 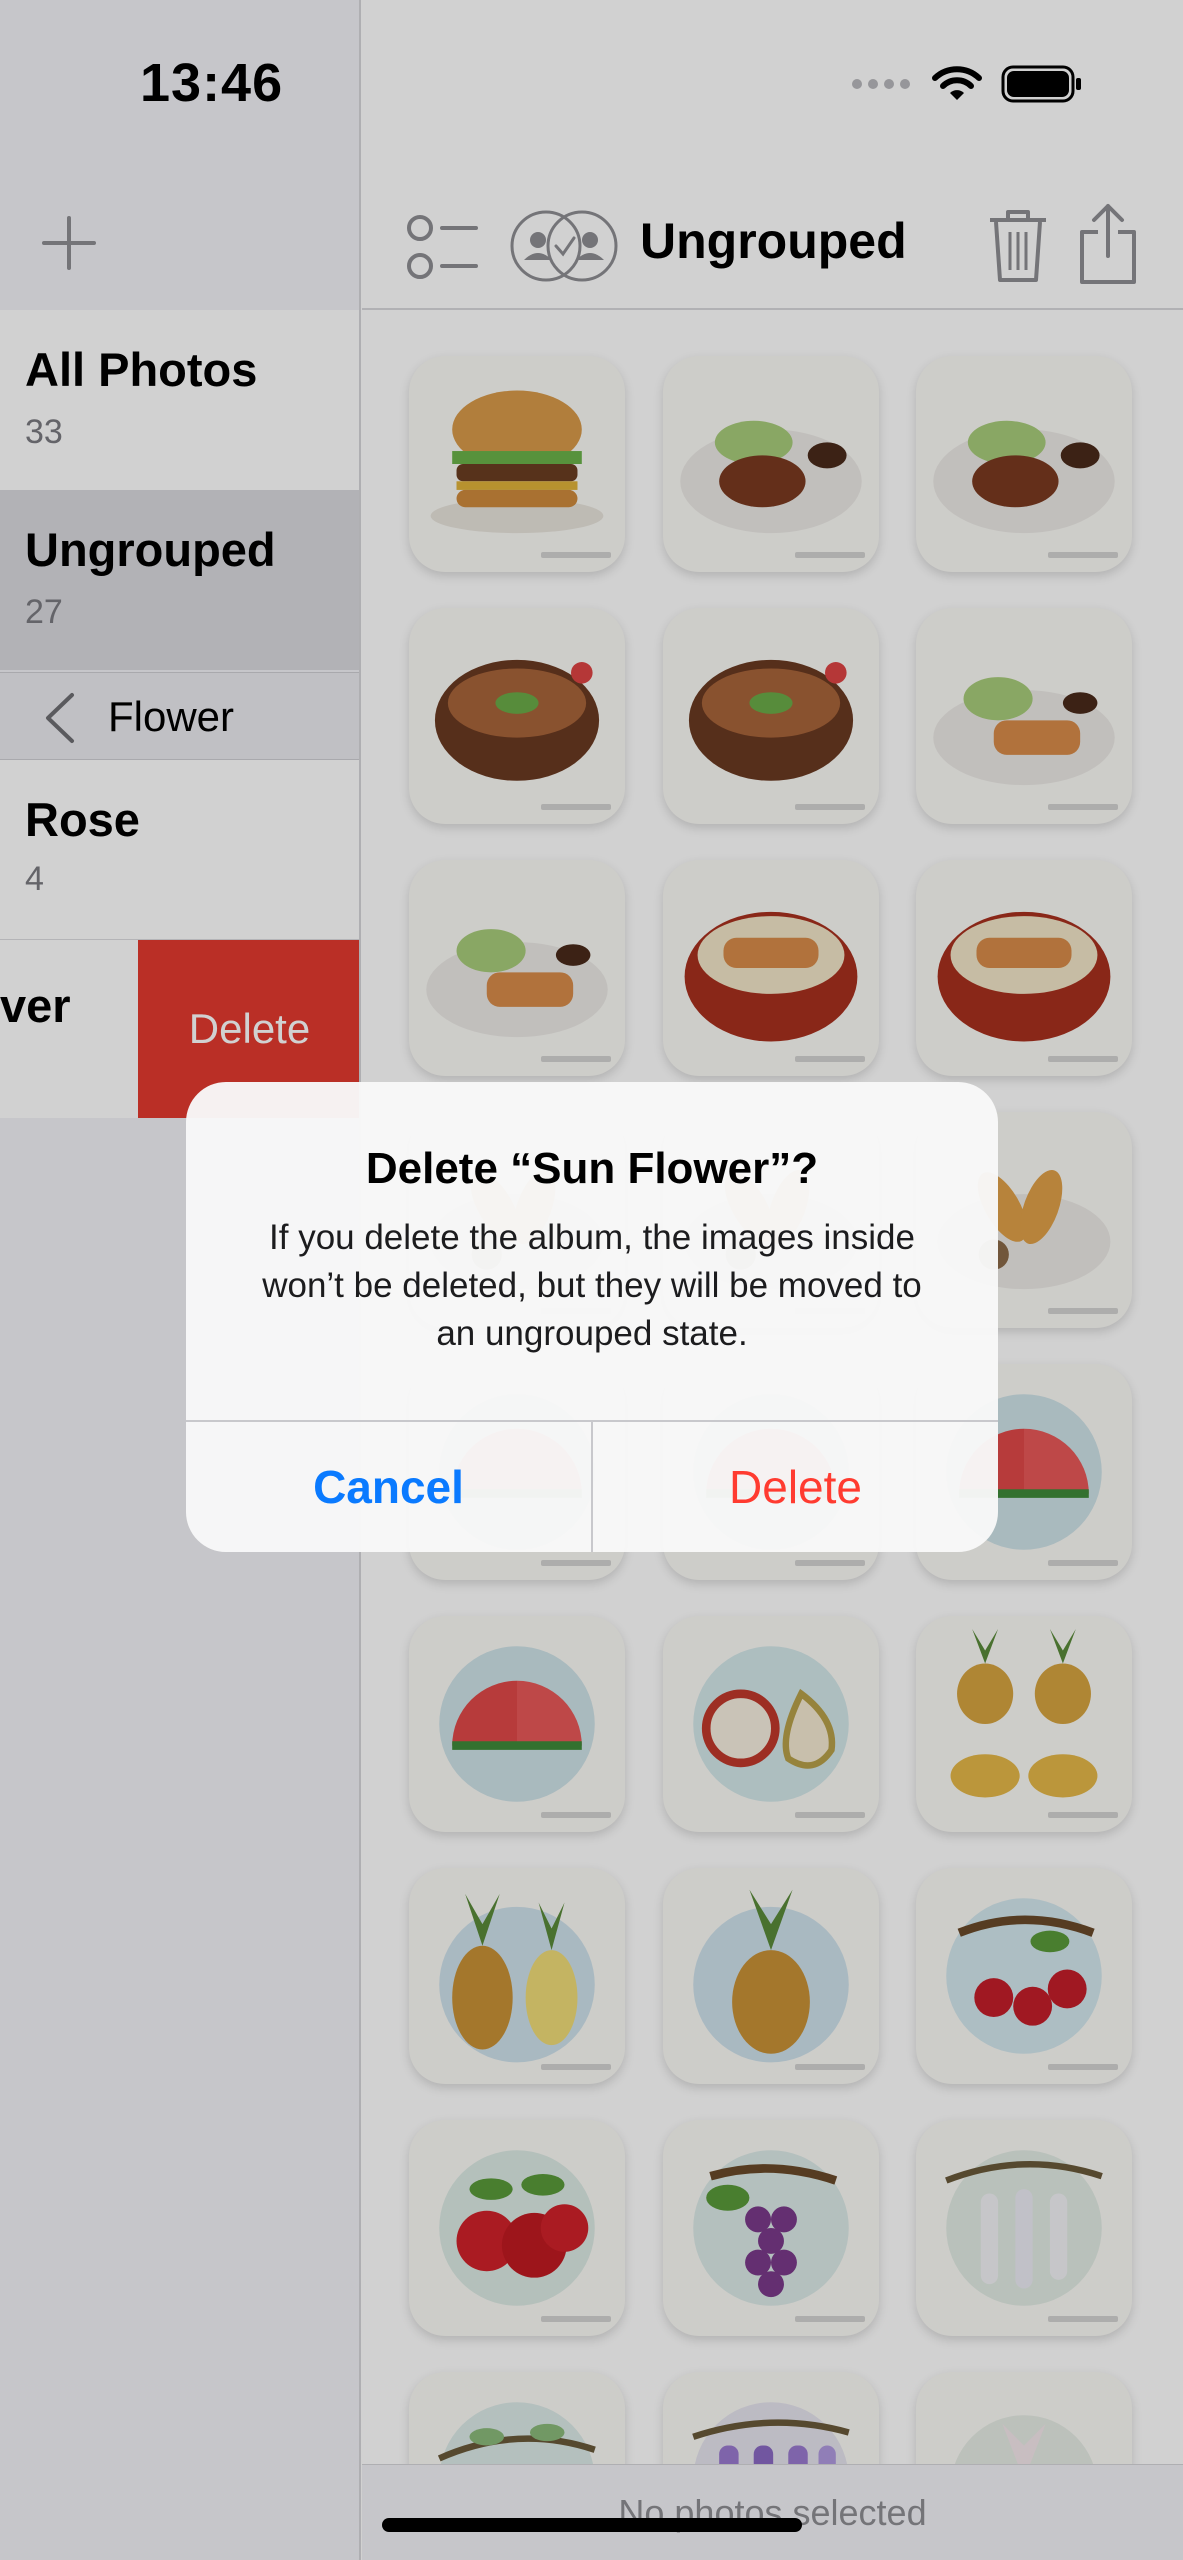 What do you see at coordinates (388, 1487) in the screenshot?
I see `cancel-button: Cancel` at bounding box center [388, 1487].